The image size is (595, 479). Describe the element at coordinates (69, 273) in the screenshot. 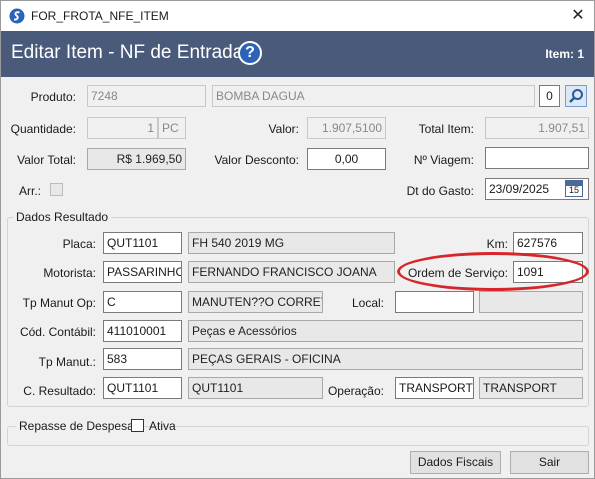

I see `motorista-label: Motorista:` at that location.